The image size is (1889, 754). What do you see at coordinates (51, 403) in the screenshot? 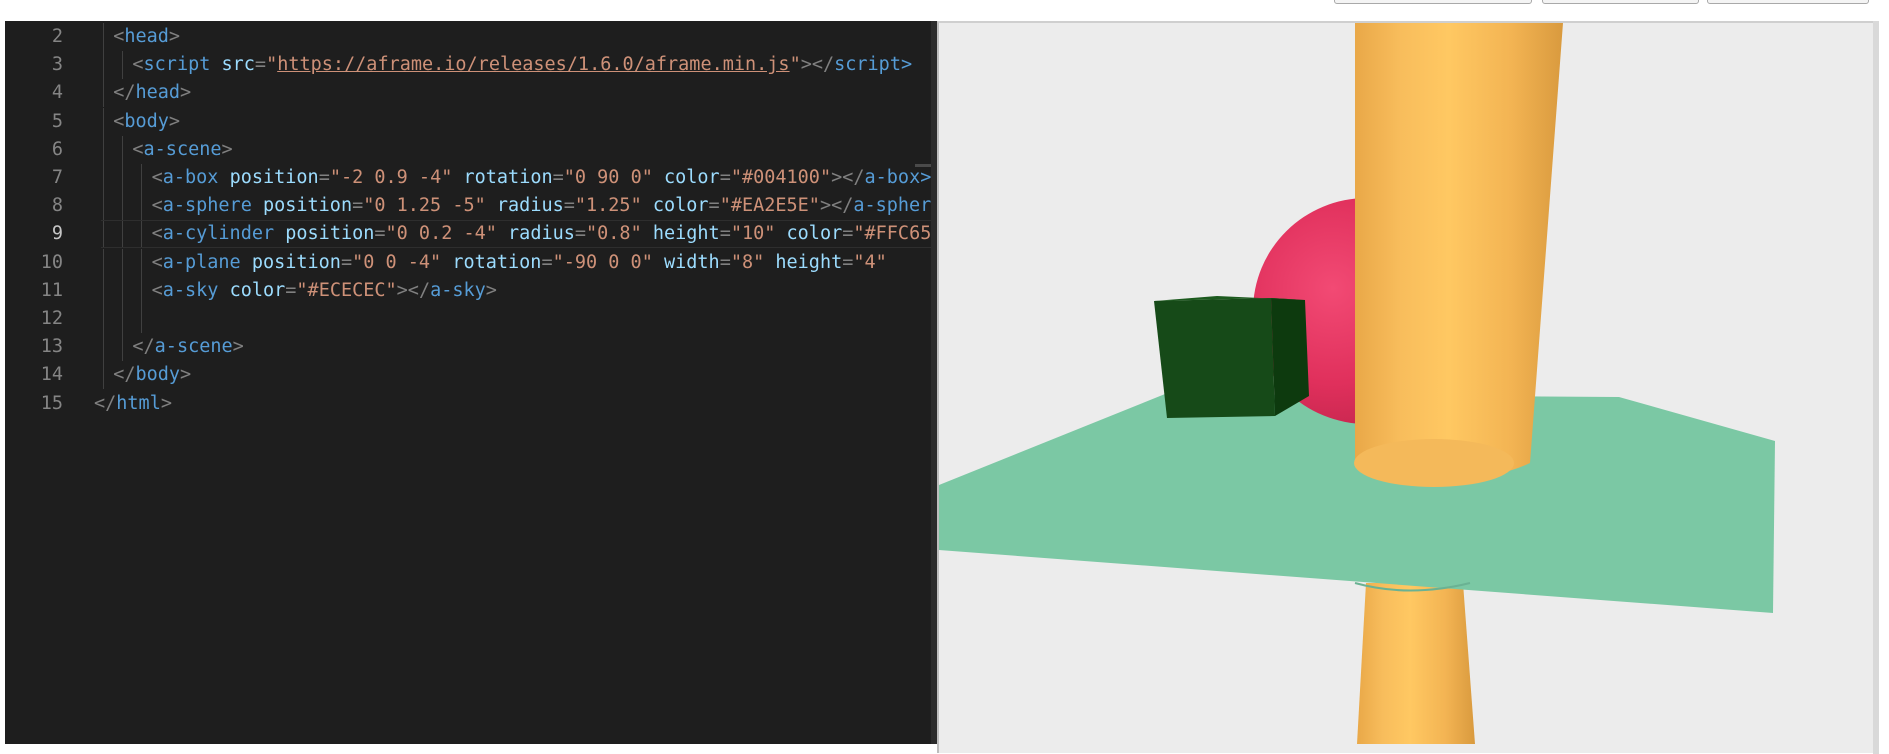
I see `line-number: 15` at bounding box center [51, 403].